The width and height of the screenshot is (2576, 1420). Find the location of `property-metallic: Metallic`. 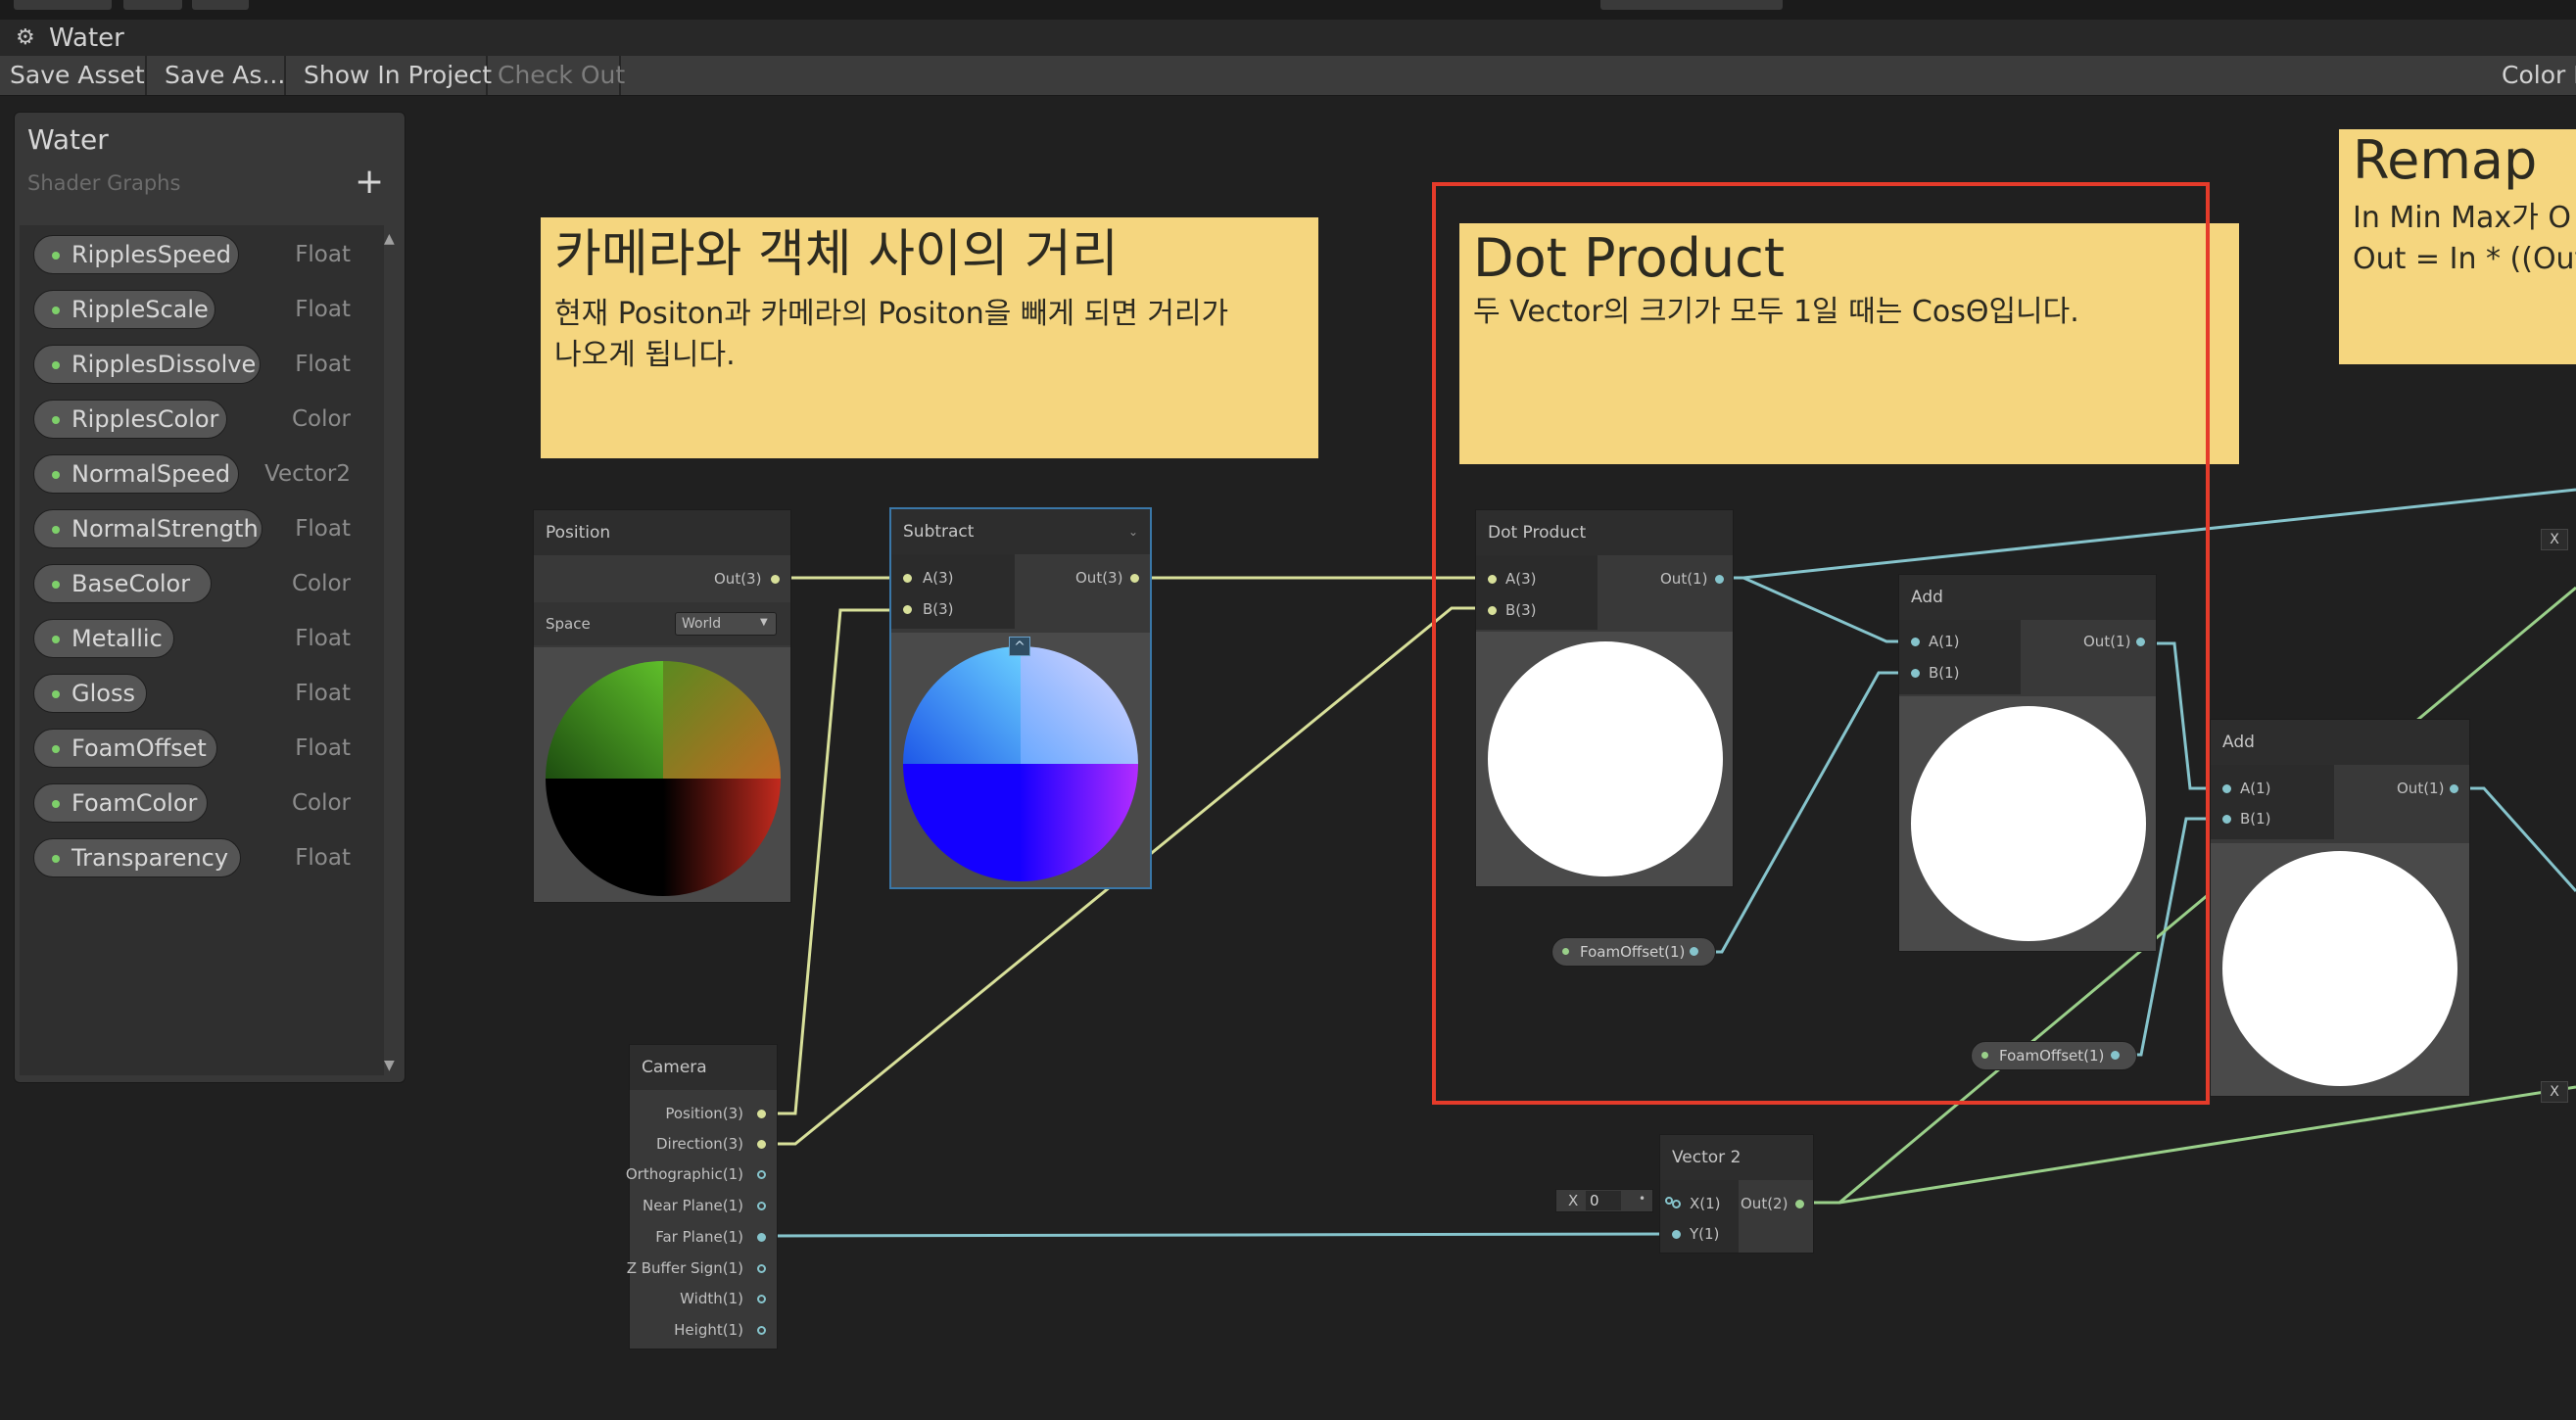

property-metallic: Metallic is located at coordinates (104, 638).